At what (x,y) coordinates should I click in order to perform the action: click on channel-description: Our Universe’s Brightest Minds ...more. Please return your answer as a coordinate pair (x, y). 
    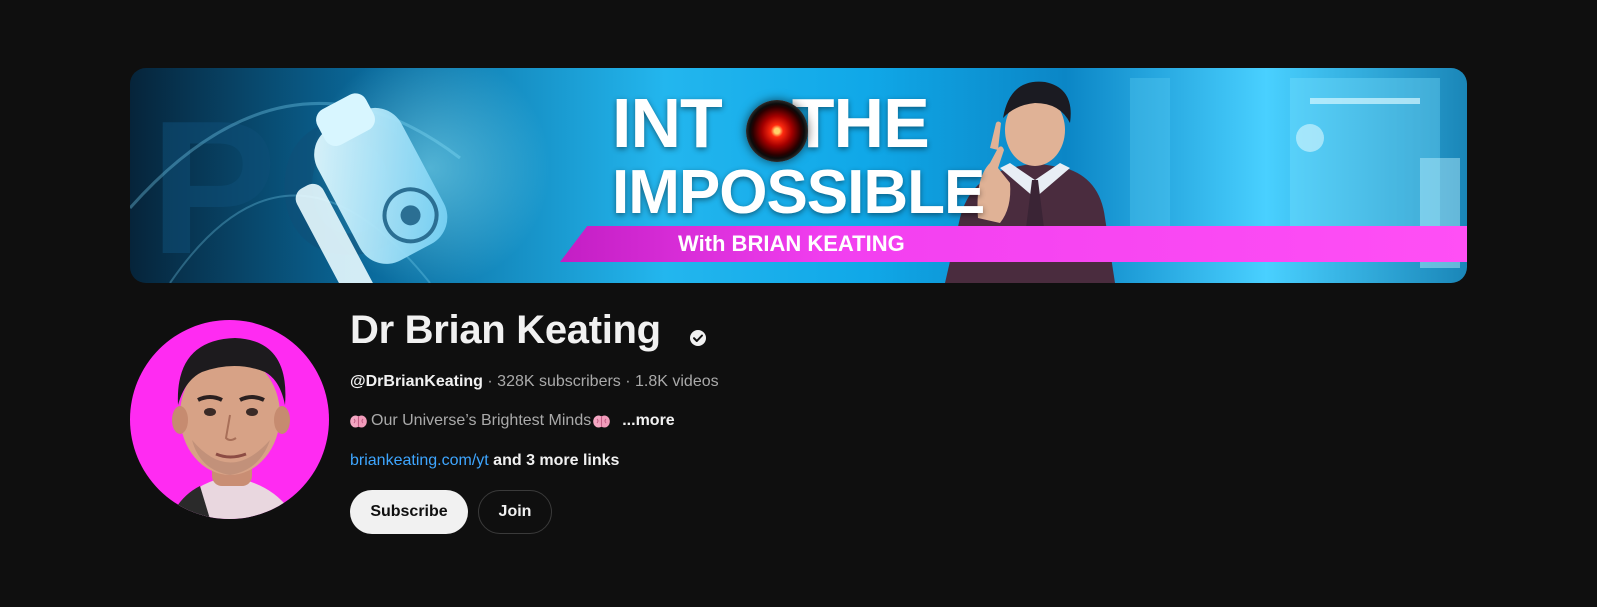
    Looking at the image, I should click on (512, 421).